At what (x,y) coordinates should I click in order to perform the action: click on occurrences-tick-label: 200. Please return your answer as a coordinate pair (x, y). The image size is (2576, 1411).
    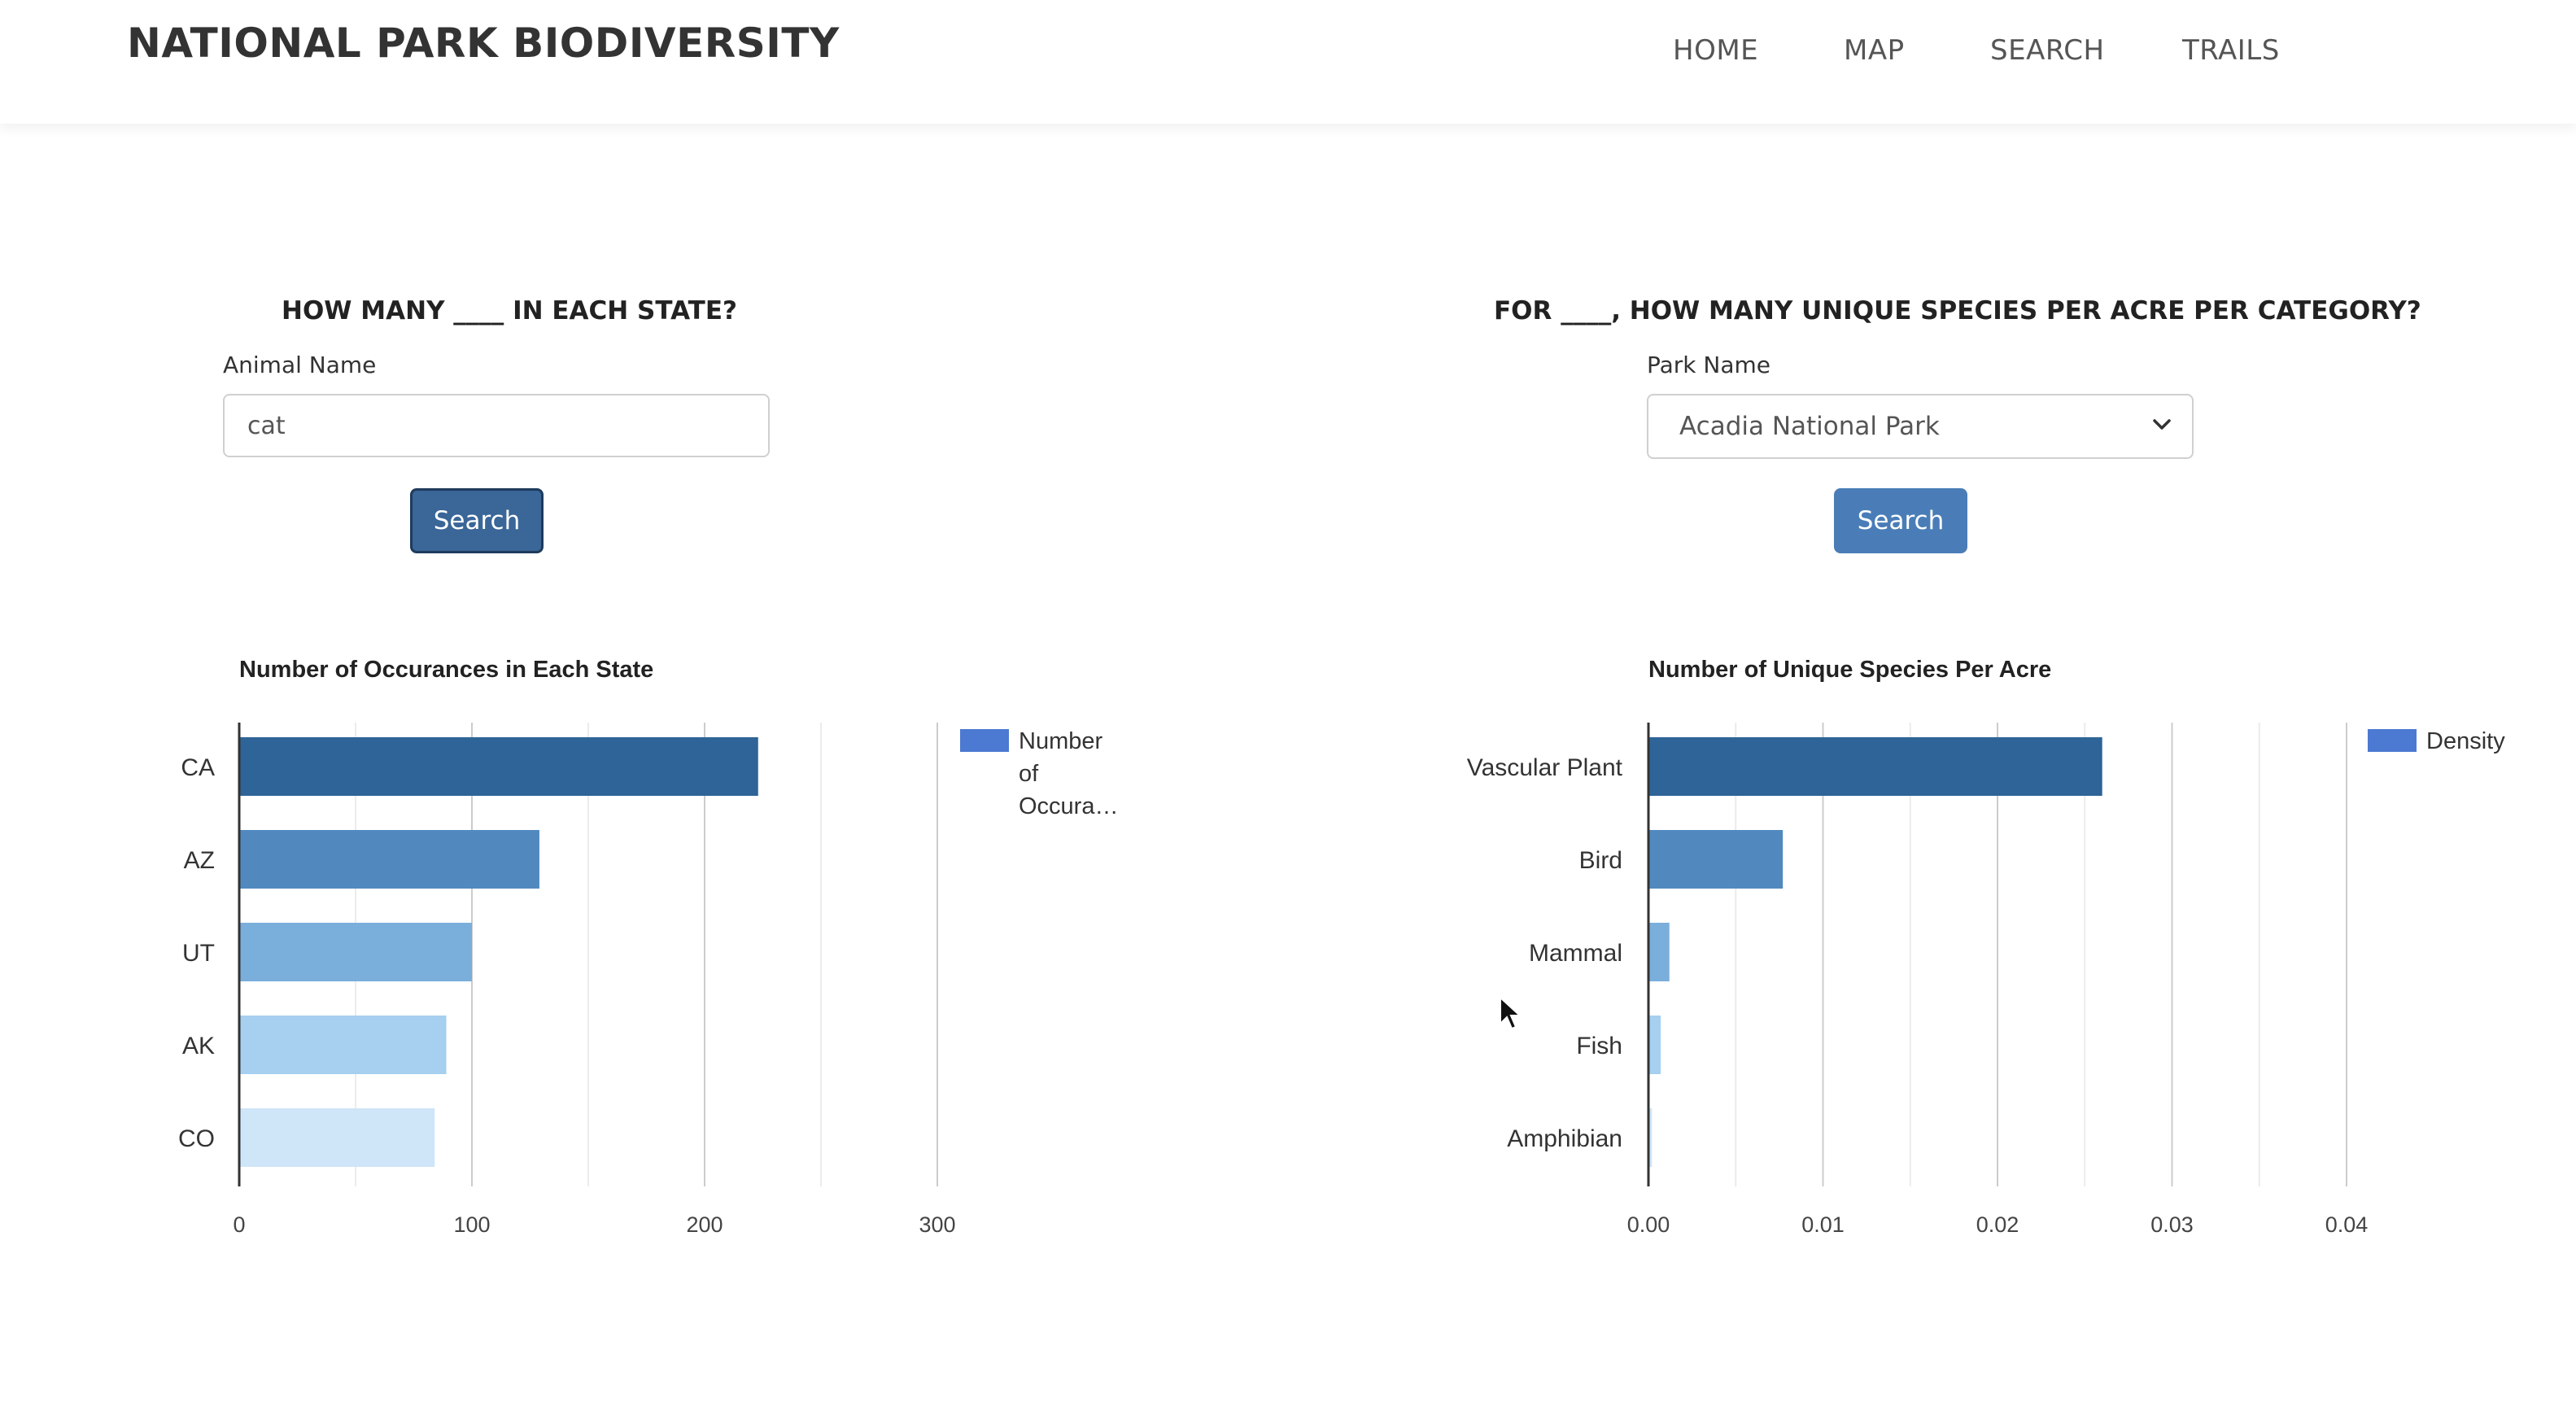
    Looking at the image, I should click on (704, 1224).